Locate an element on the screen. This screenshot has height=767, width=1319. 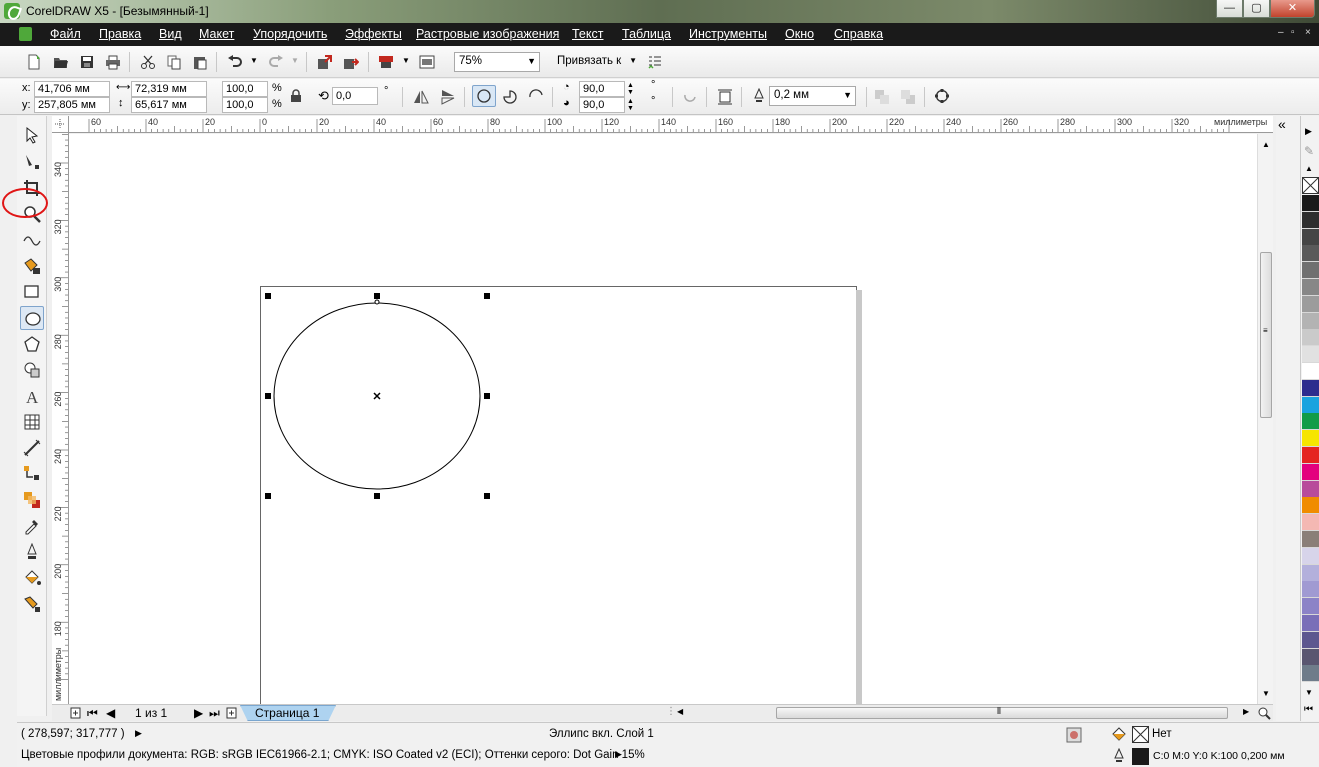
basic-shapes-tool-icon is located at coordinates (32, 370).